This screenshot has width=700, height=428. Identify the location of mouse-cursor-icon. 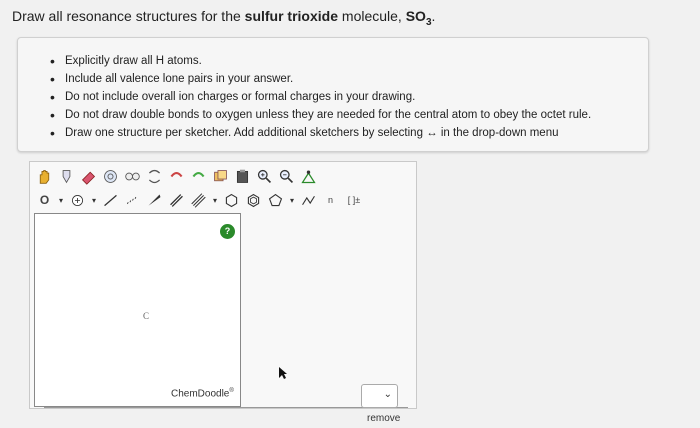
(283, 373).